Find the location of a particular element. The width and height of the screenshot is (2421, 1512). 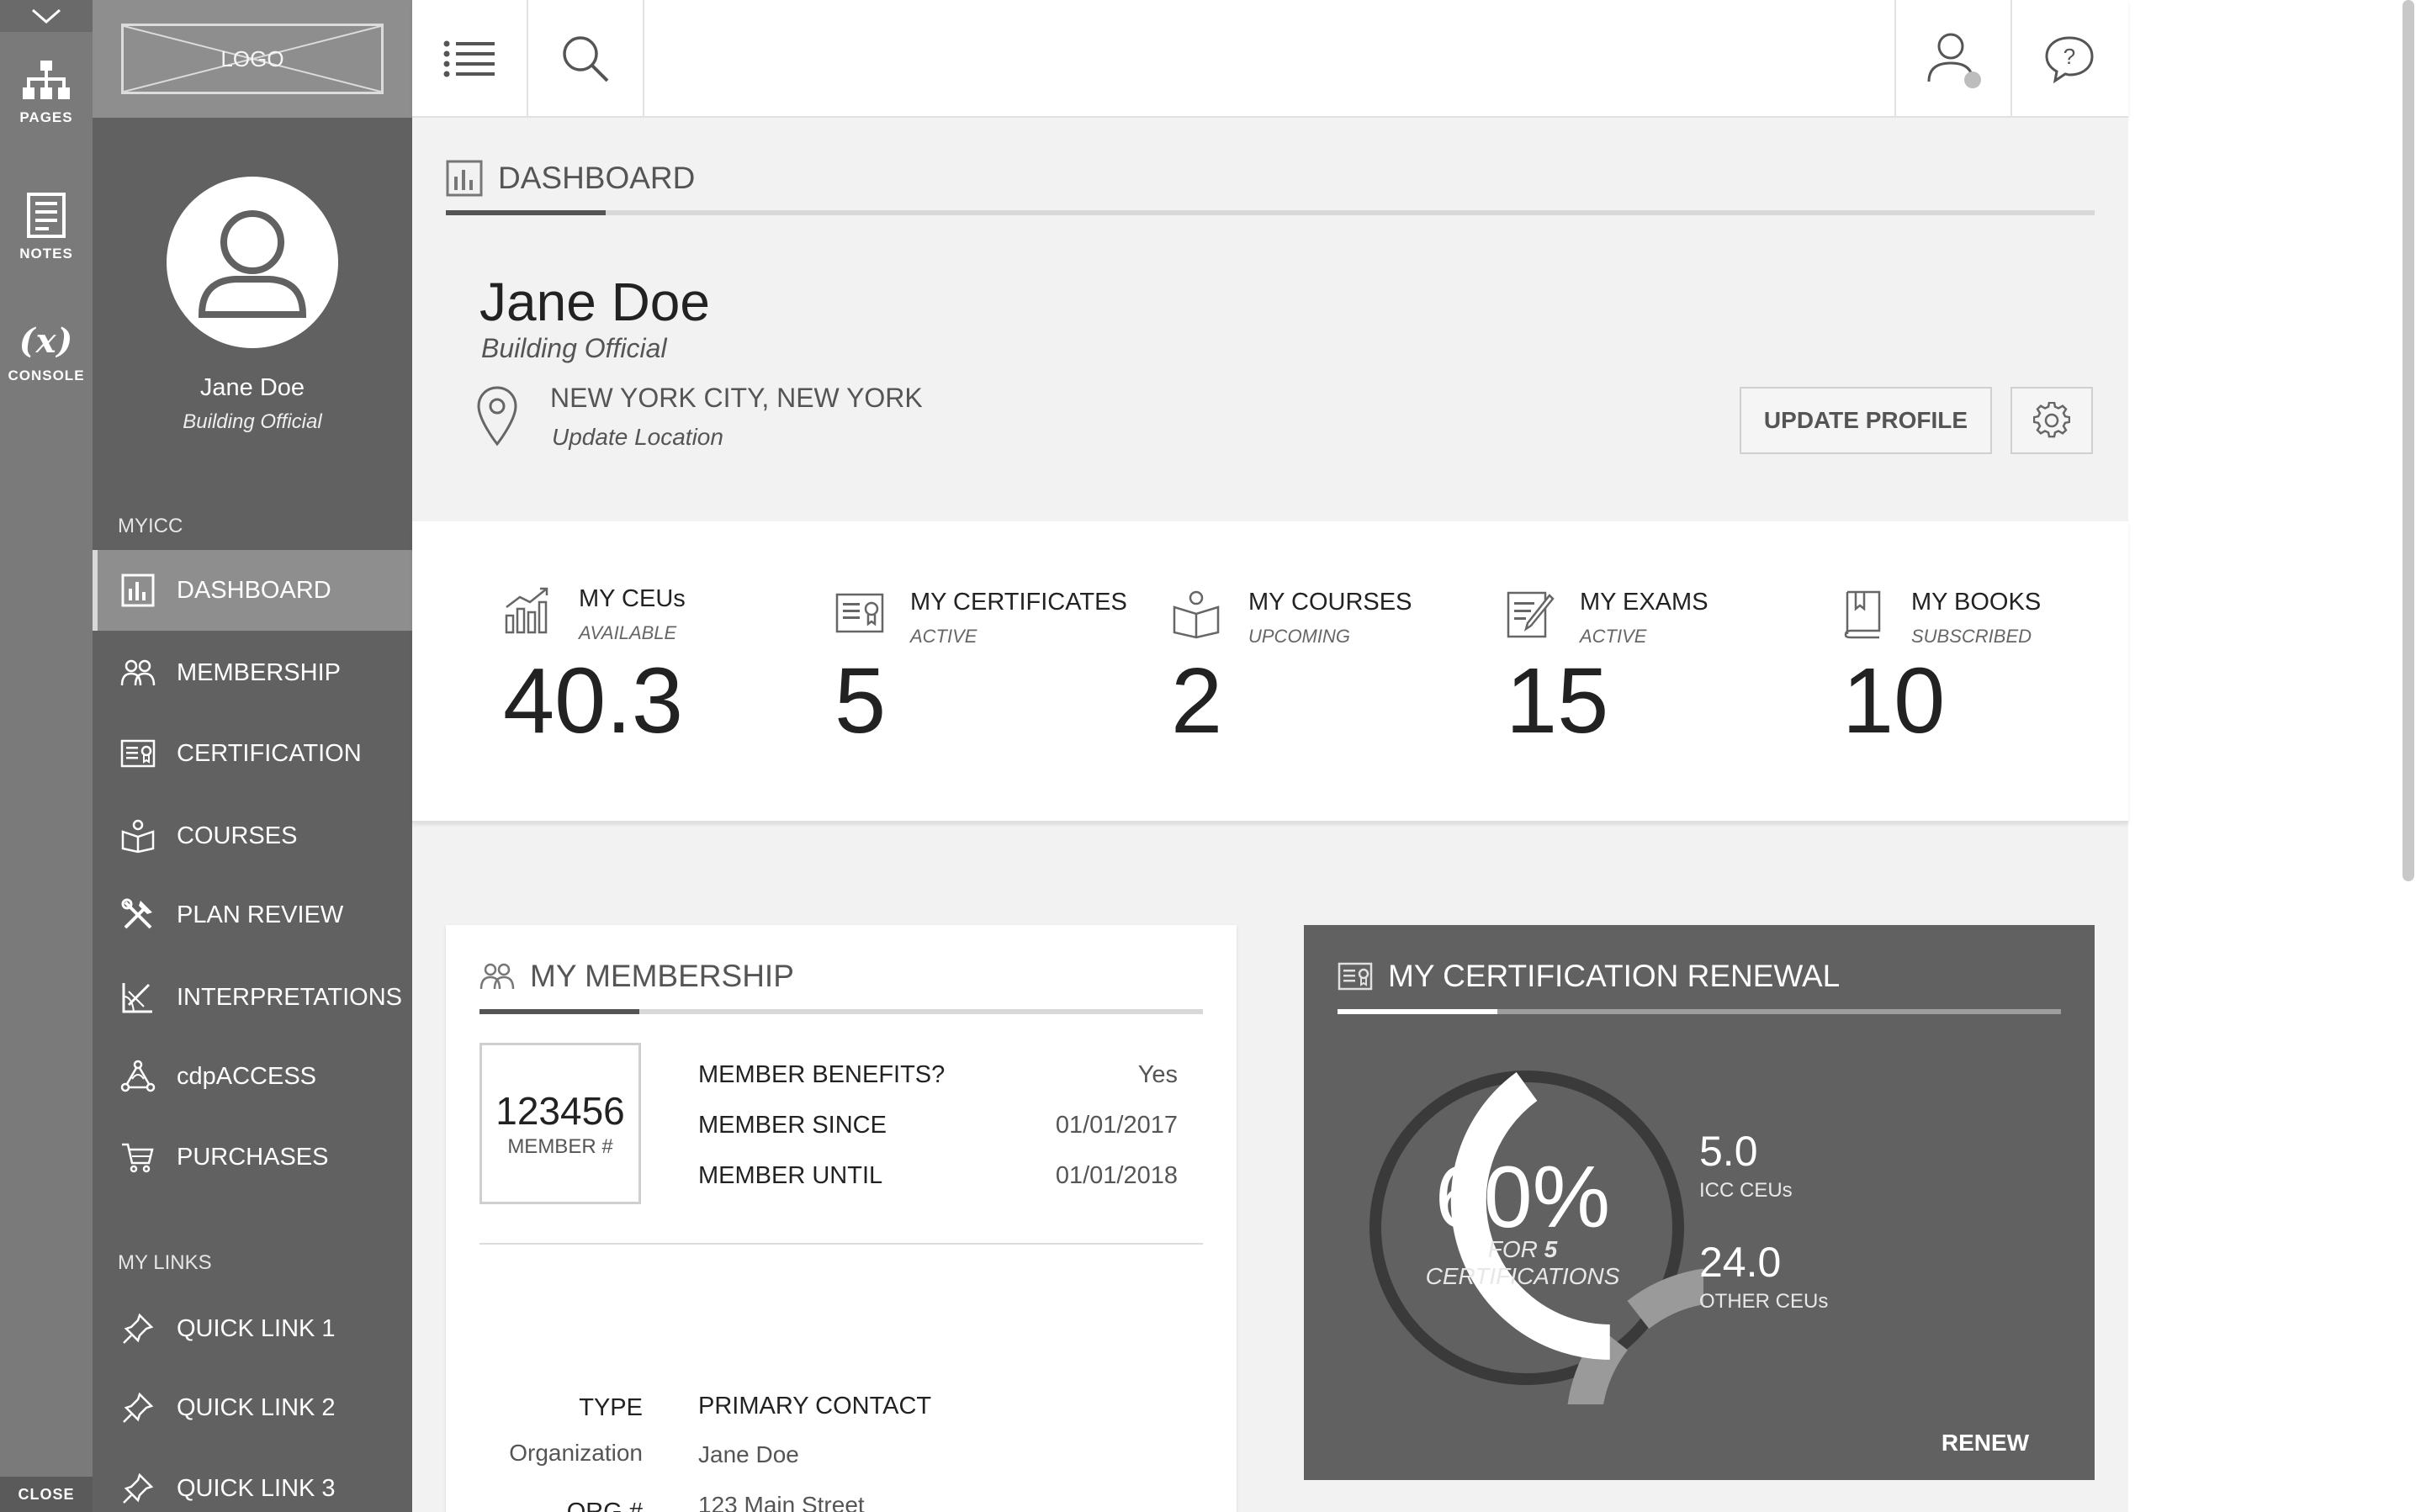

avatar is located at coordinates (253, 262).